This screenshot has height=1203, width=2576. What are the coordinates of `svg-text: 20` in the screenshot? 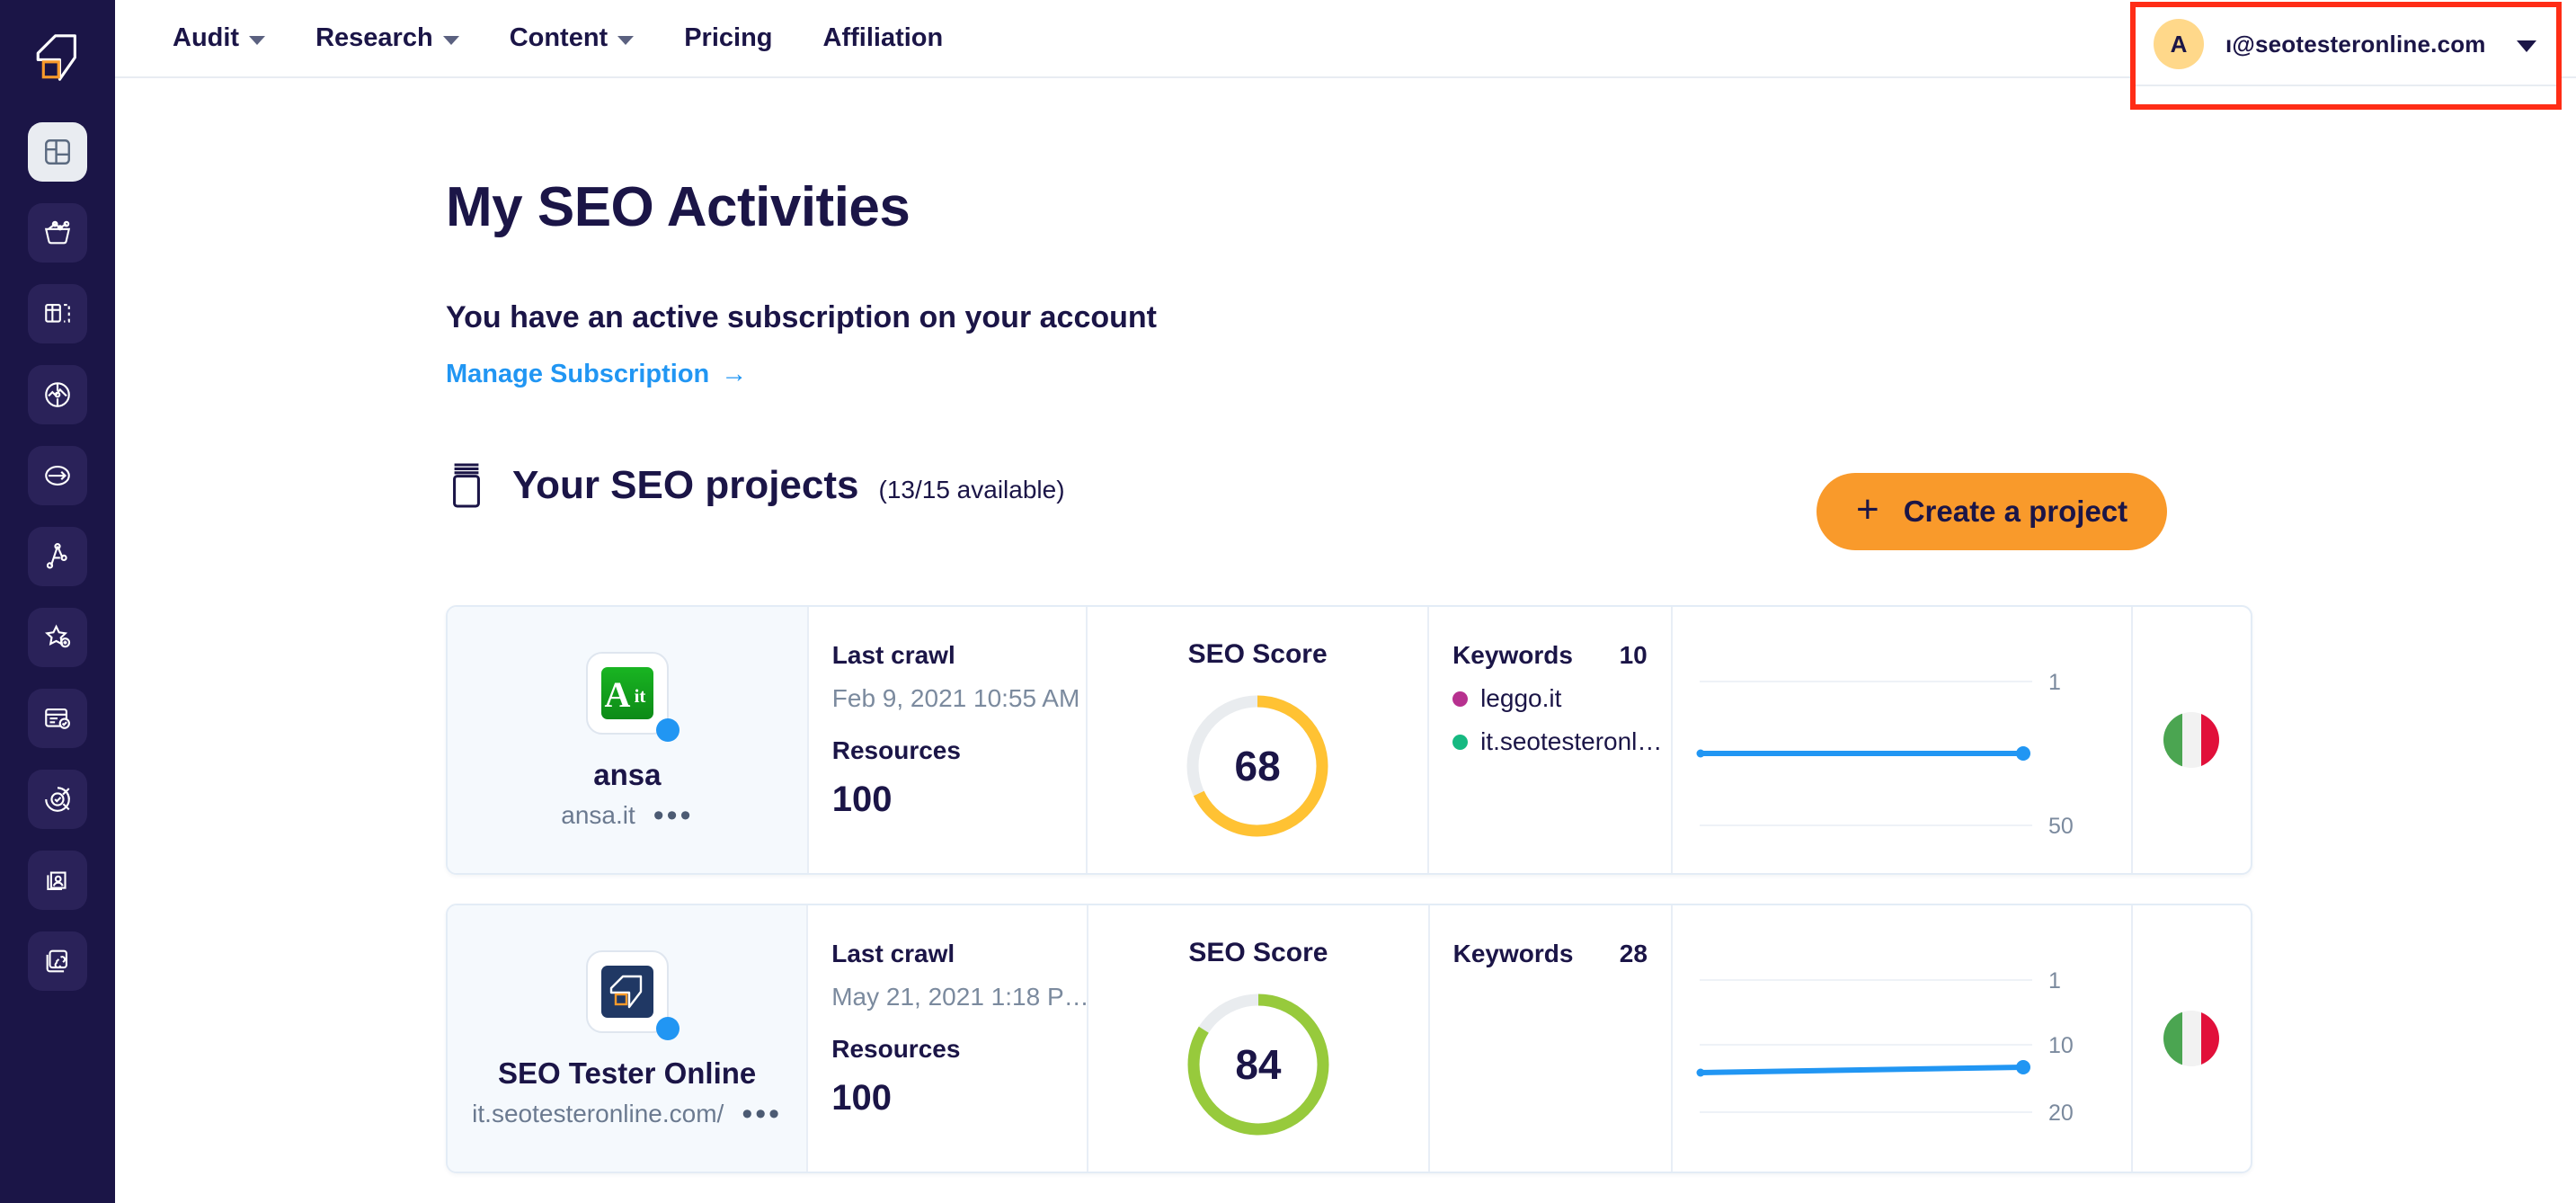 It's located at (2061, 1114).